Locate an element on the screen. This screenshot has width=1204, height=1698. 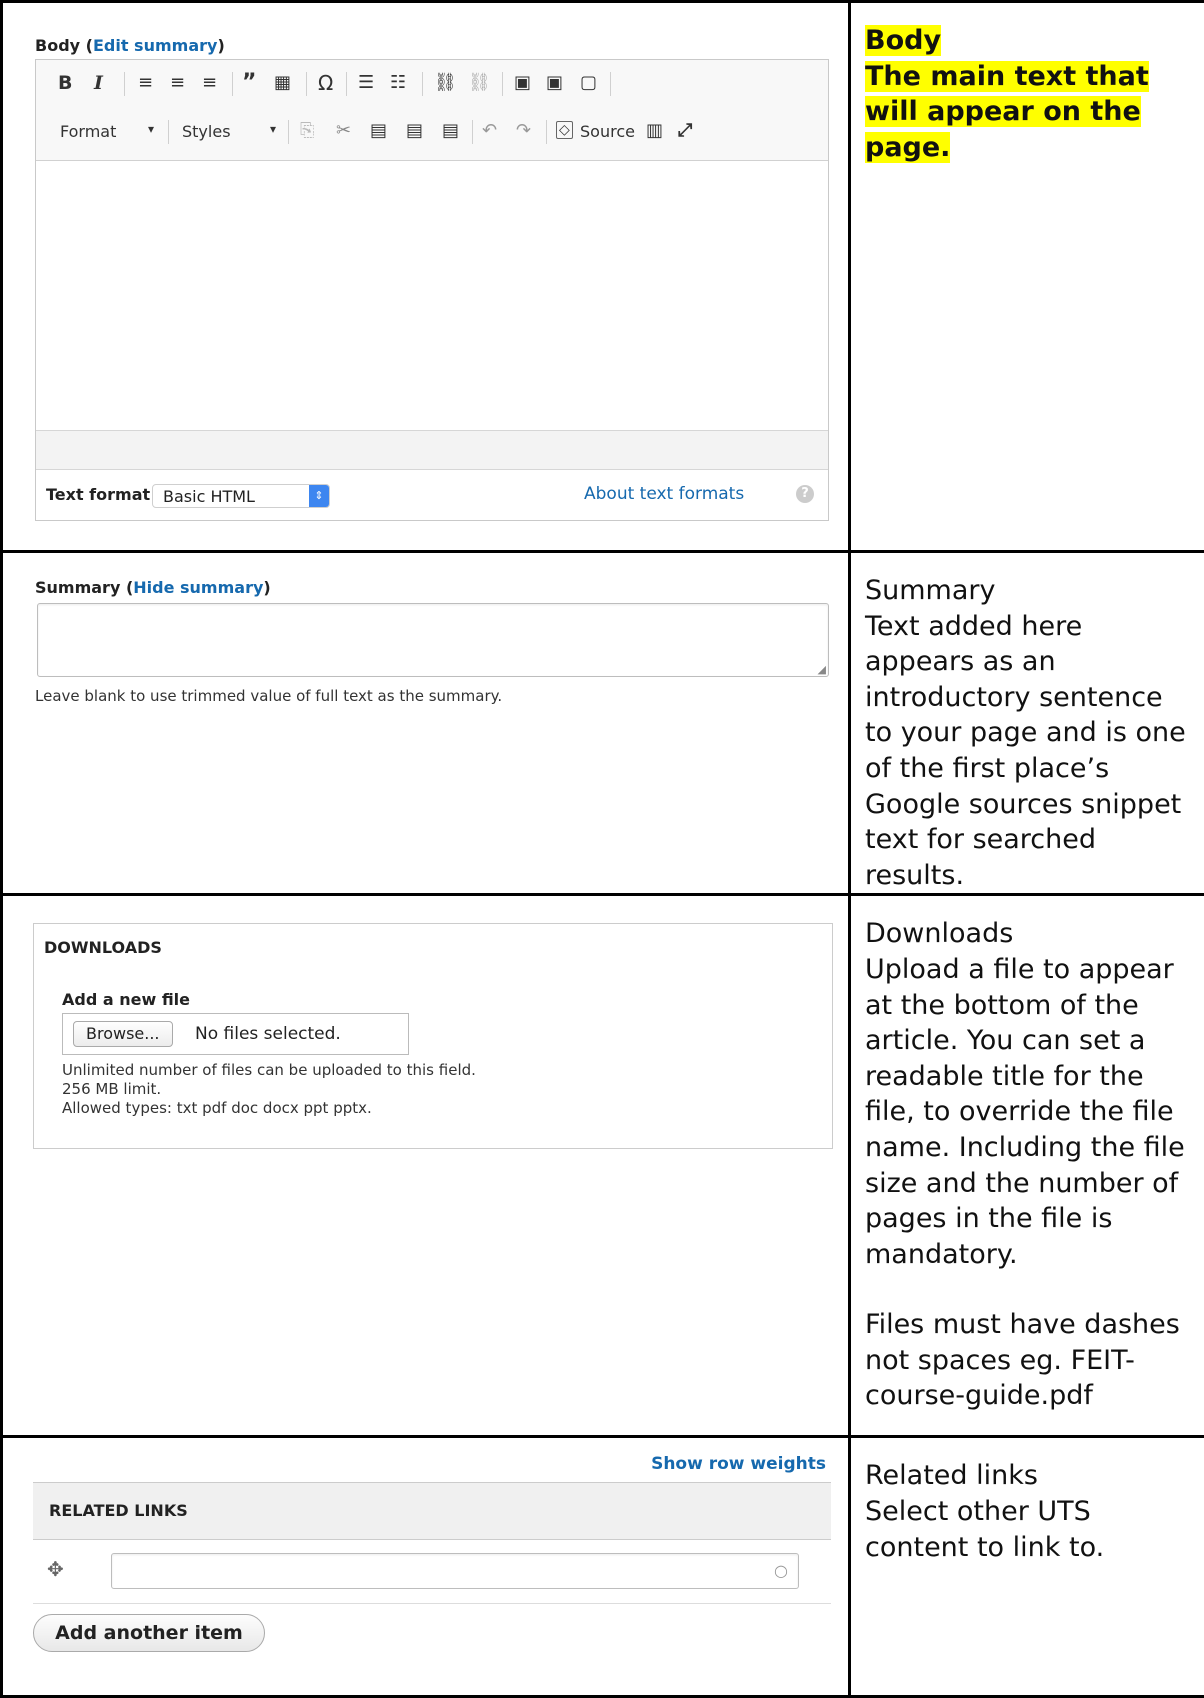
body-label: Body is located at coordinates (57, 45).